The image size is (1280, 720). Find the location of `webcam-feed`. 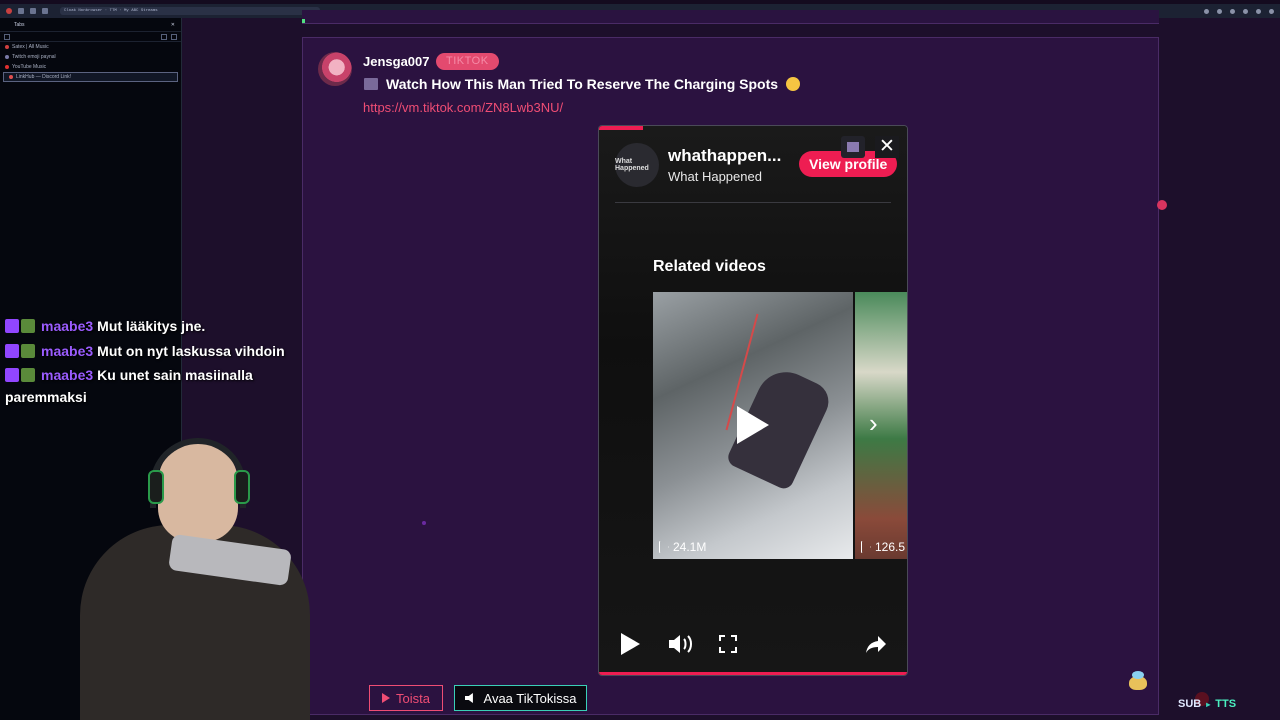

webcam-feed is located at coordinates (190, 575).